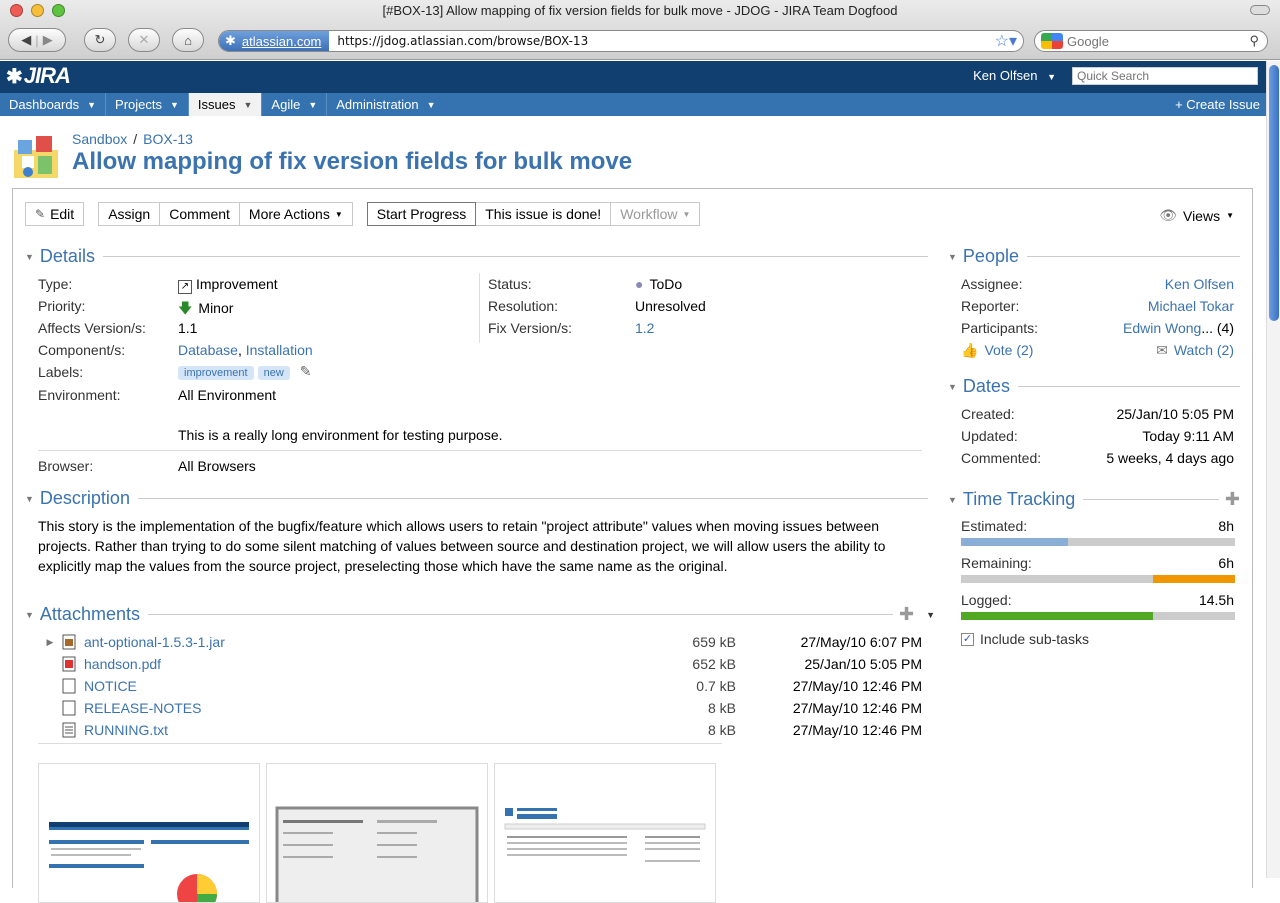 This screenshot has height=903, width=1280. I want to click on attachment-row: handson.pdf 652 kB 25/Jan/10 5:05 PM, so click(480, 664).